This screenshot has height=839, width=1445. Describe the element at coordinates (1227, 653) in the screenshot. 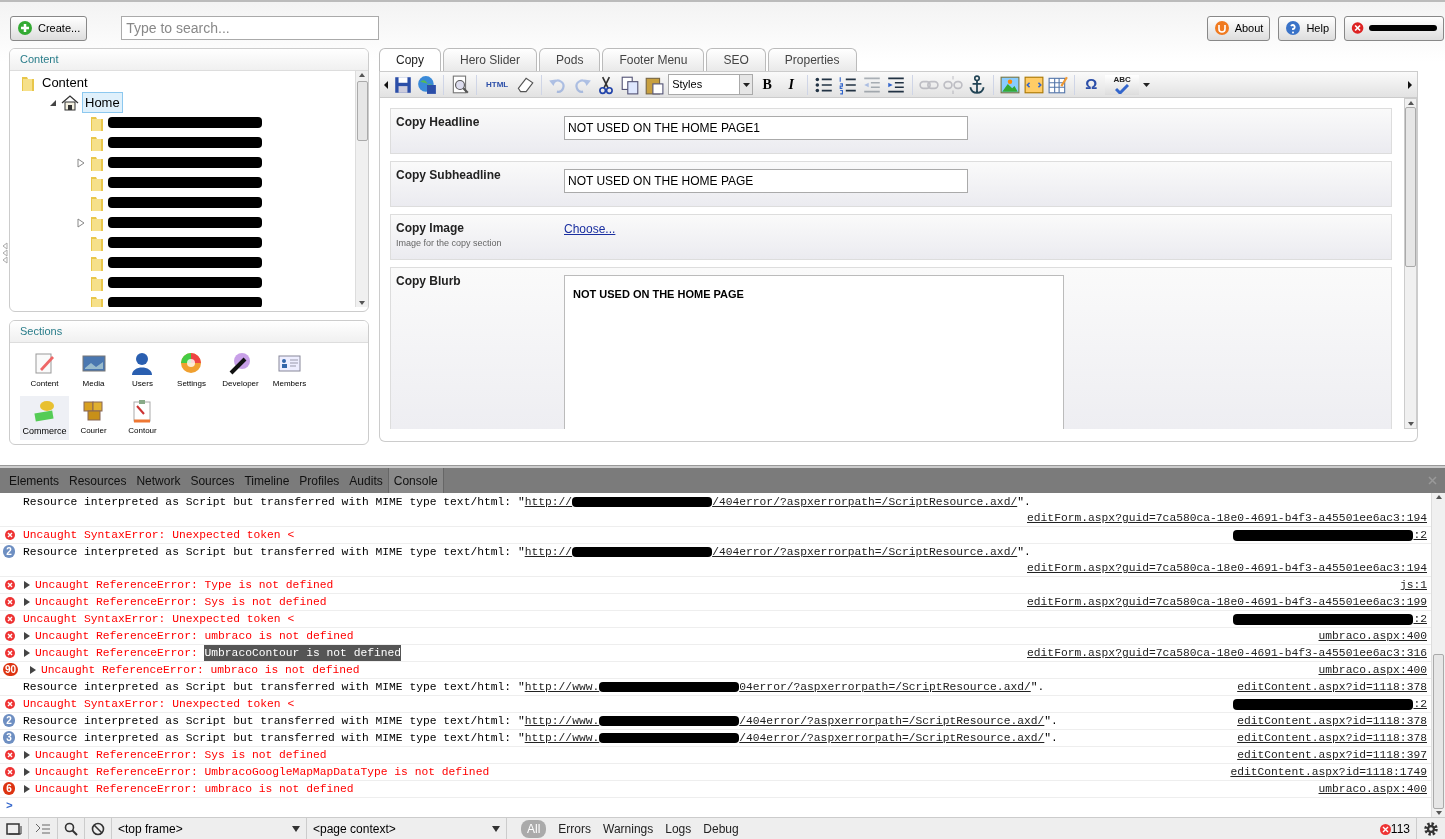

I see `source-link: editForm.aspx?guid=7ca580ca-18e0-4691-b4f3-a45501ee6ac3:316` at that location.